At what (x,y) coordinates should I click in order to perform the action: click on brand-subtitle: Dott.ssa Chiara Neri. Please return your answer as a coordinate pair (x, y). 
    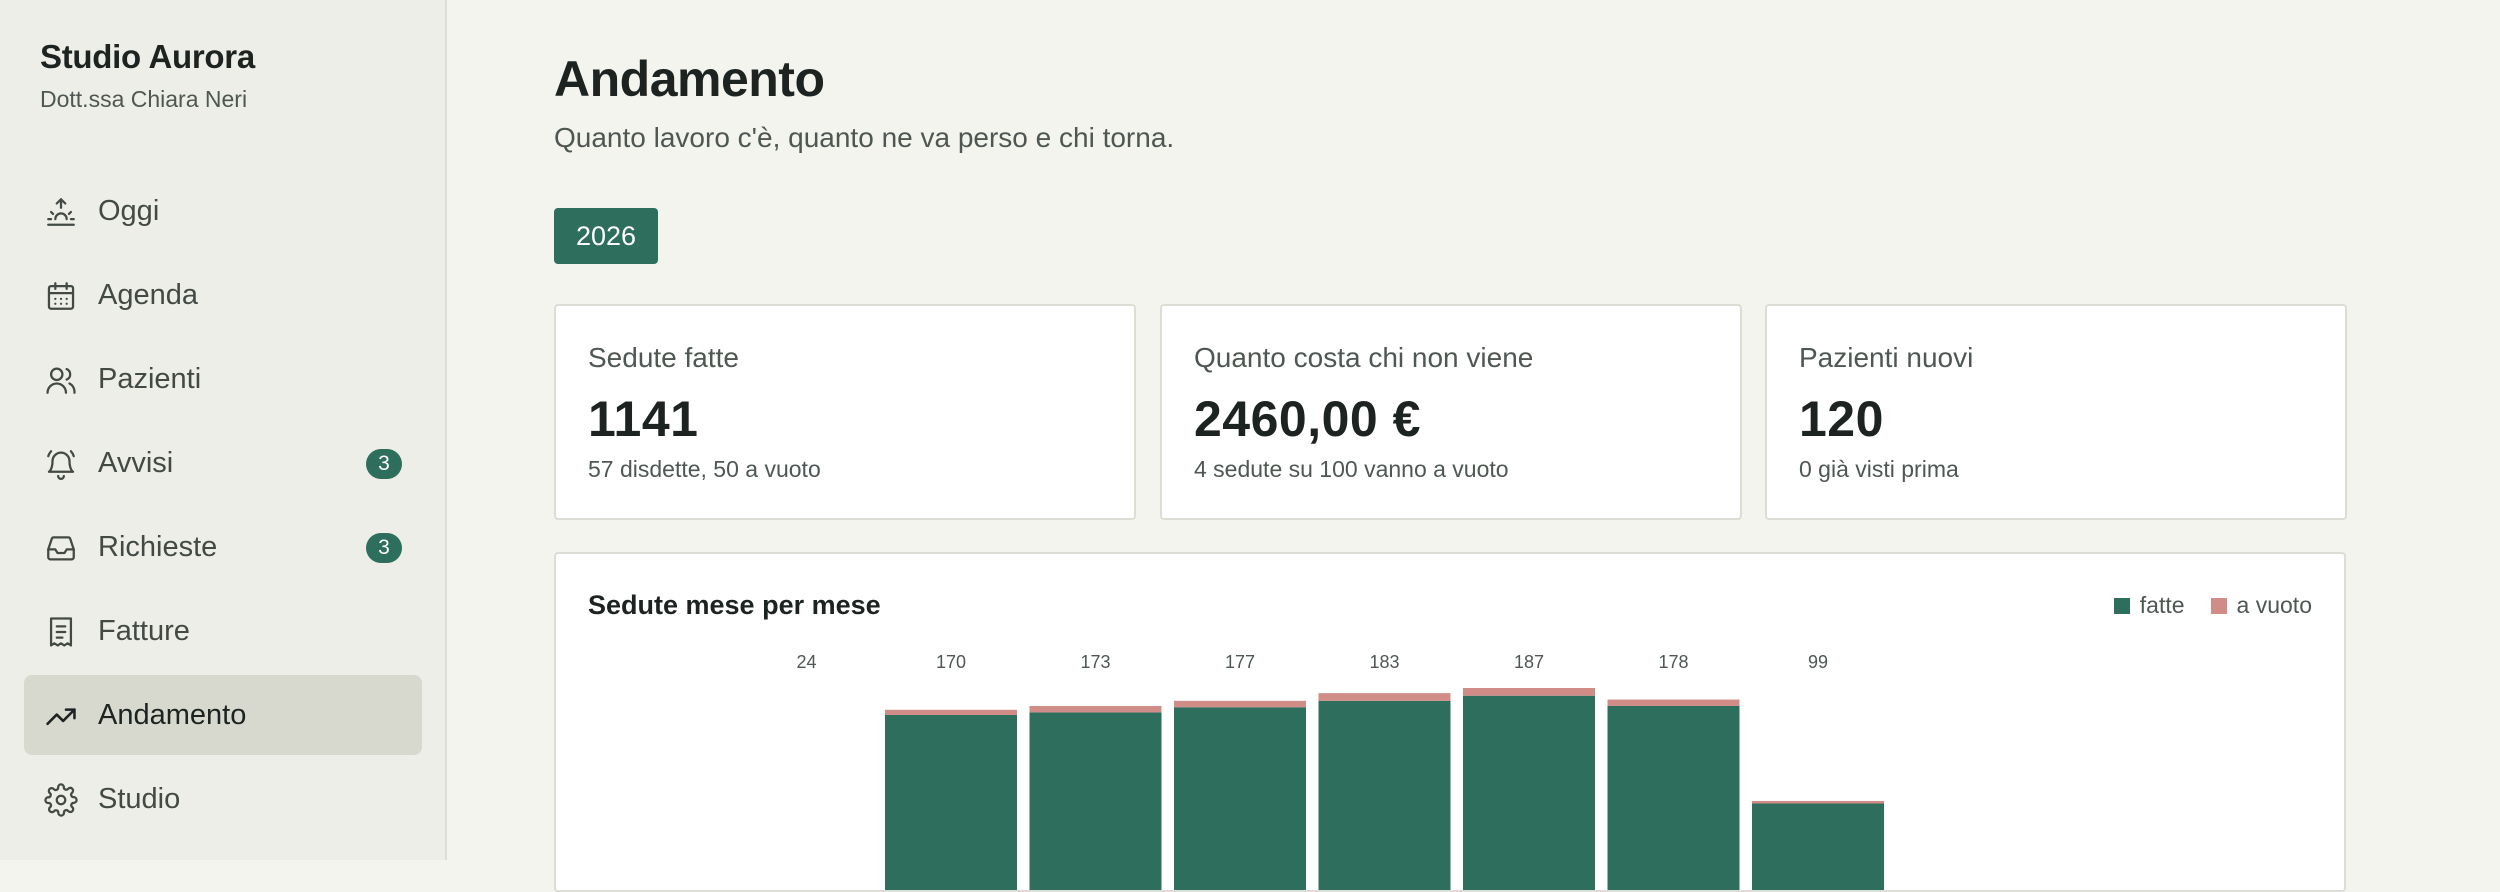
    Looking at the image, I should click on (144, 99).